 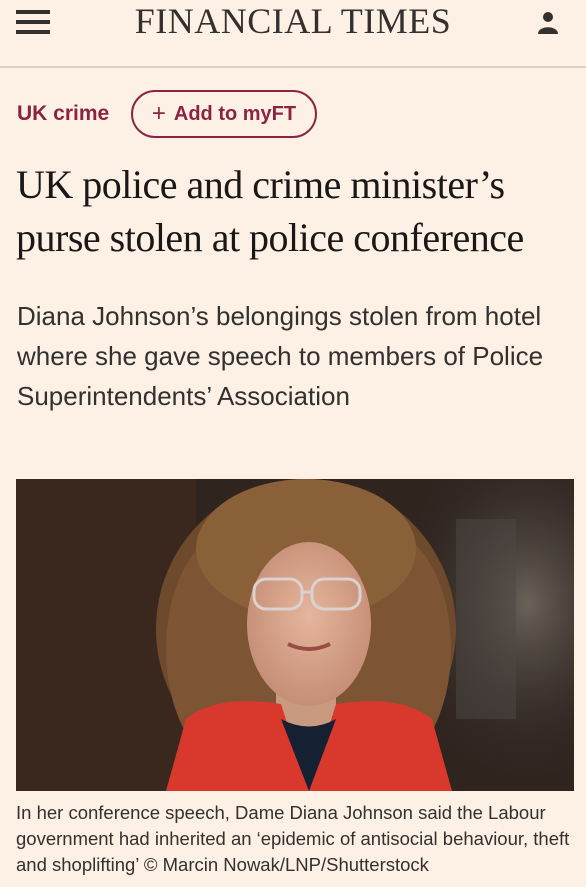 I want to click on user-icon, so click(x=548, y=23).